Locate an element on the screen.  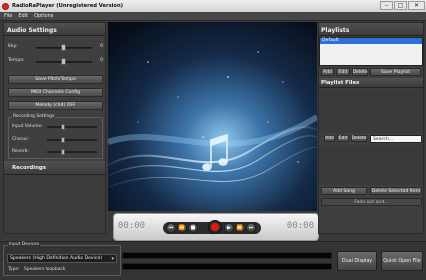
previous-icon: ⏮ is located at coordinates (171, 228).